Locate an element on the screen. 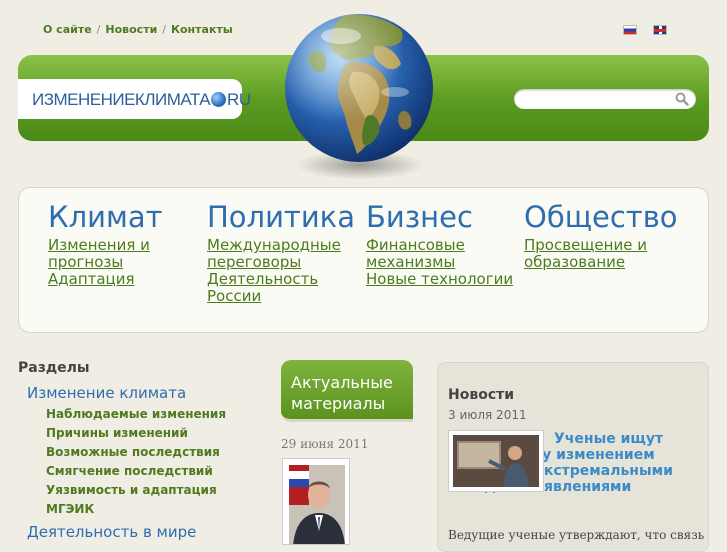 This screenshot has width=727, height=552. category-climate: Климат Изменения и прогнозы Адаптация is located at coordinates (105, 243).